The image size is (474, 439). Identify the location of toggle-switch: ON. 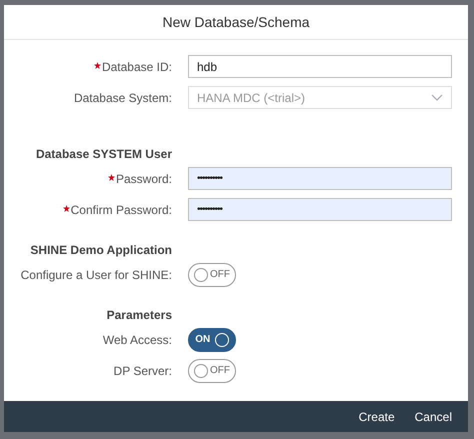
(212, 340).